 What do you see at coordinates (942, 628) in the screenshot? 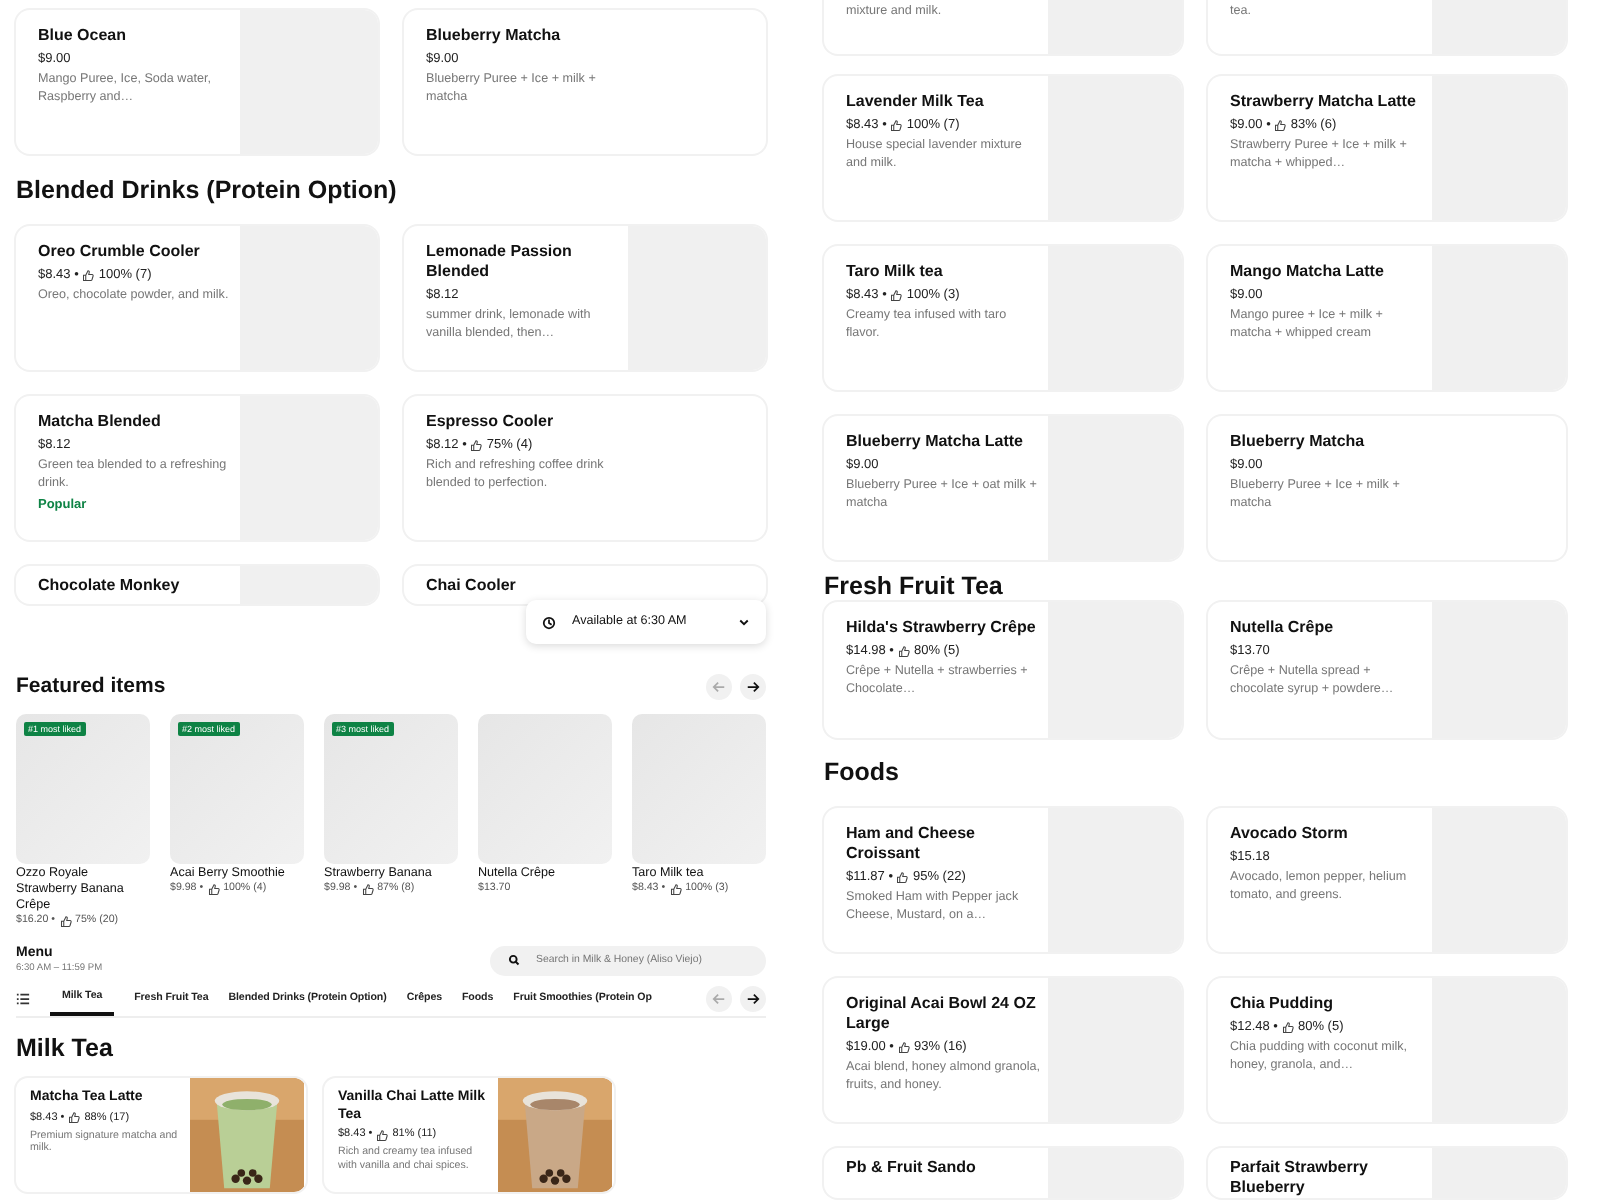
I see `item-name: Hilda's Strawberry Crêpe` at bounding box center [942, 628].